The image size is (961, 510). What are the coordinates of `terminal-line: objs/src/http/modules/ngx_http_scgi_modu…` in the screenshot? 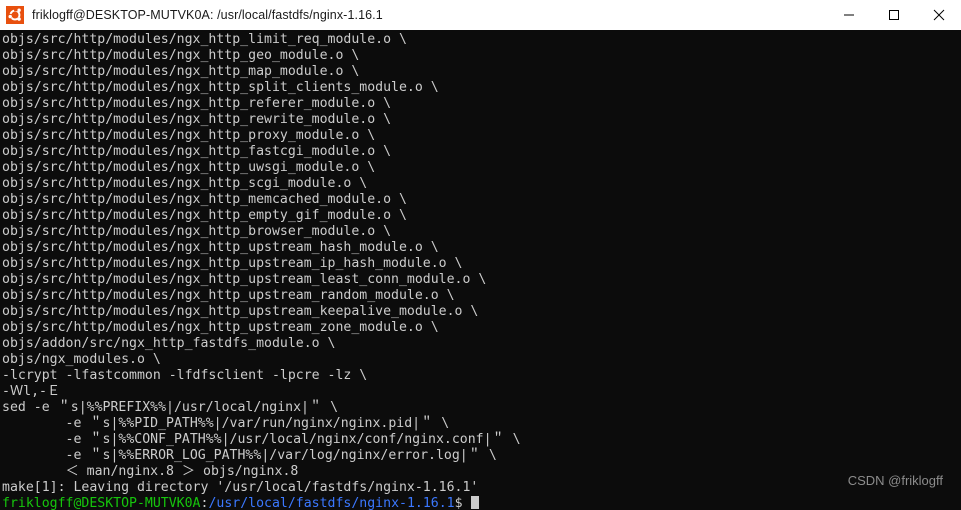 It's located at (185, 183).